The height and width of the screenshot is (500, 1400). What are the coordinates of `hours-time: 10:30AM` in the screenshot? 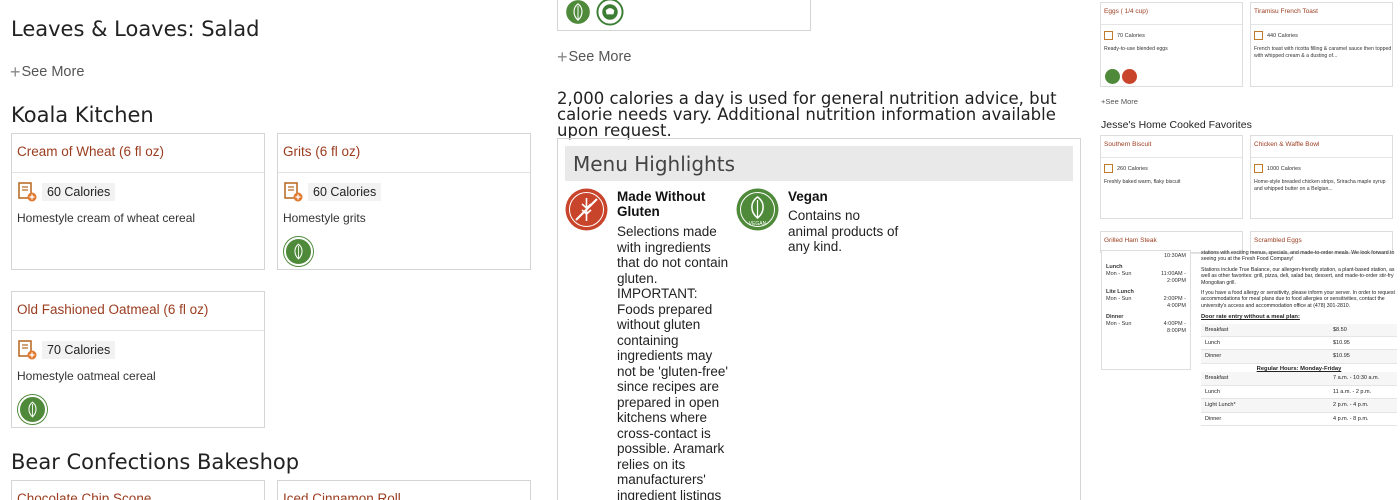 It's located at (1174, 256).